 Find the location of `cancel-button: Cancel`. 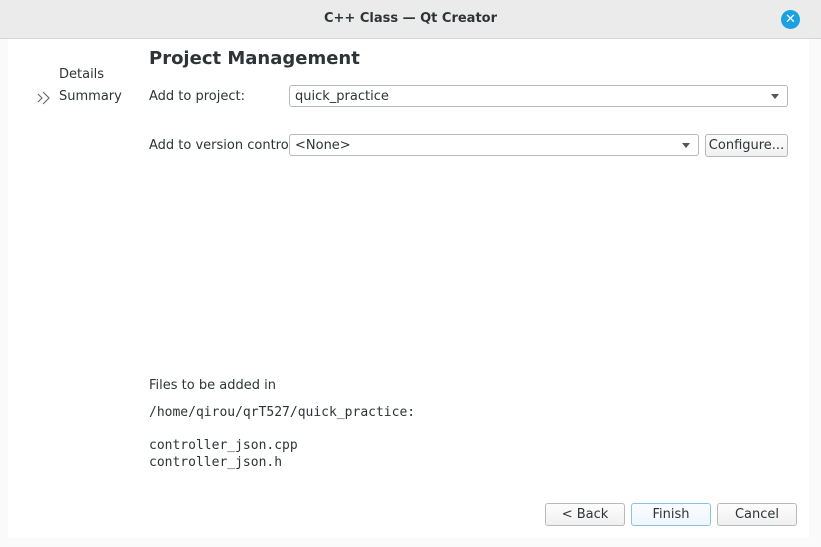

cancel-button: Cancel is located at coordinates (757, 514).